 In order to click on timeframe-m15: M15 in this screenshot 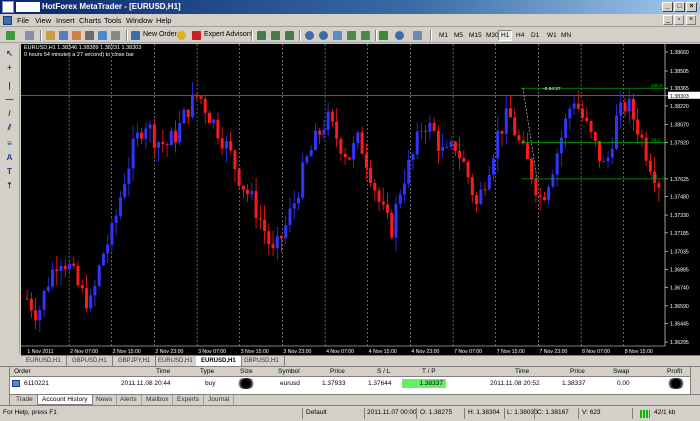, I will do `click(475, 35)`.